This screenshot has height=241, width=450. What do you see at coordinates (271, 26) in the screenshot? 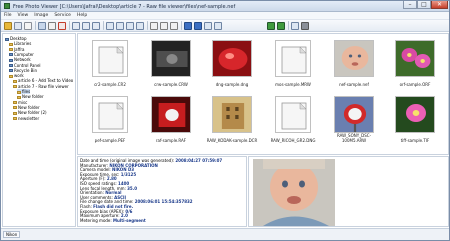
I see `next-page-icon` at bounding box center [271, 26].